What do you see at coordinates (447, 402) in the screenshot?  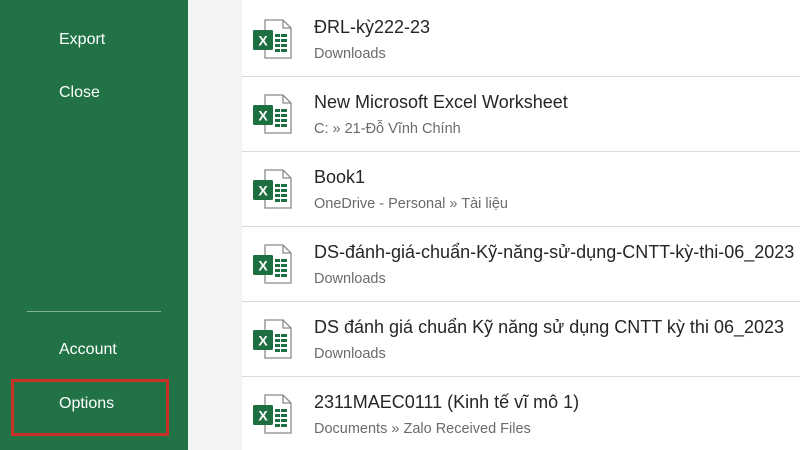 I see `file-name: 2311MAEC0111 (Kinh tế vĩ mô 1)` at bounding box center [447, 402].